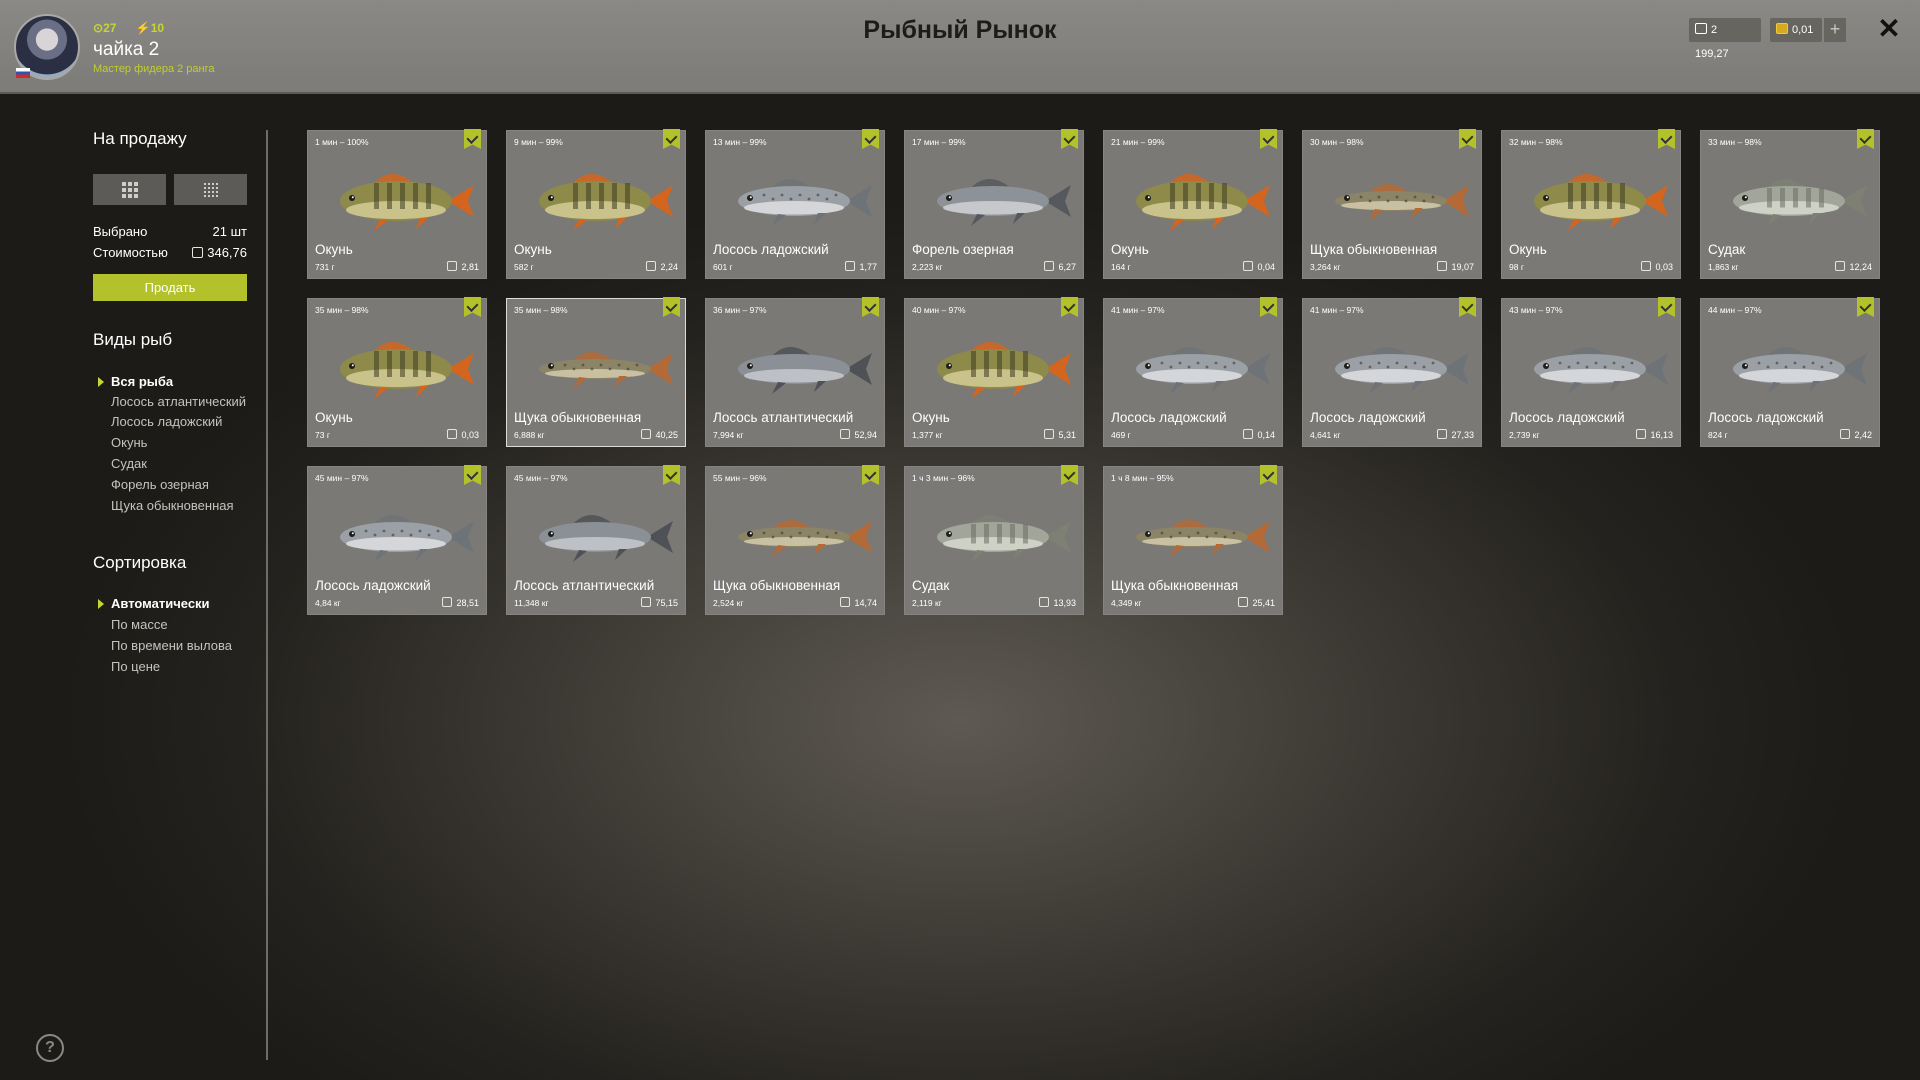 The width and height of the screenshot is (1920, 1080). Describe the element at coordinates (1064, 603) in the screenshot. I see `fish-price-value: 13,93` at that location.